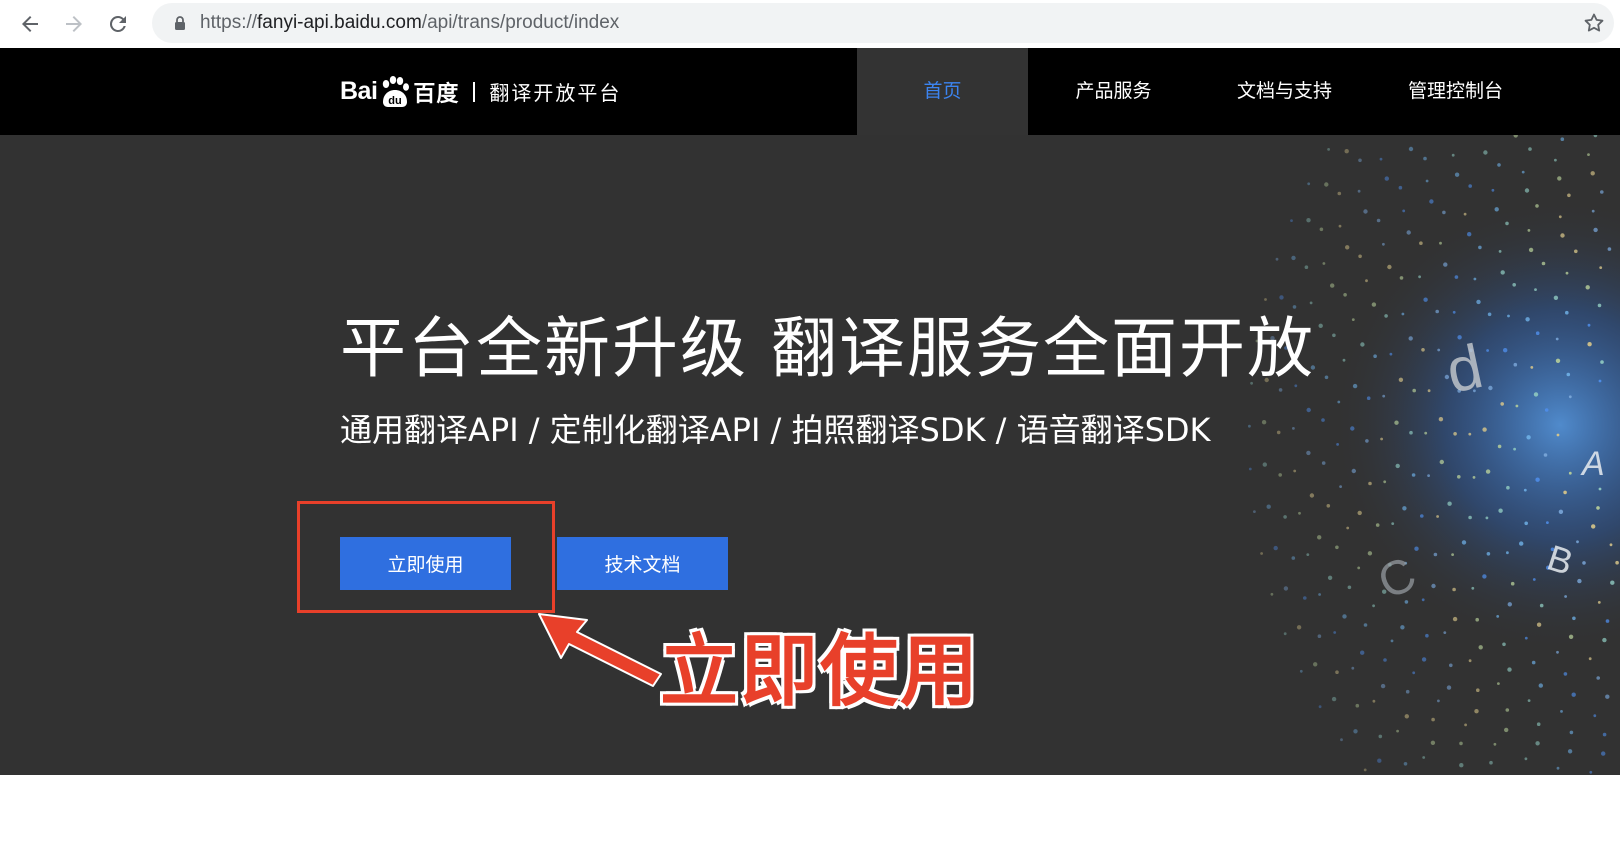 The height and width of the screenshot is (850, 1620). I want to click on nav-item-console: 管理控制台, so click(1455, 91).